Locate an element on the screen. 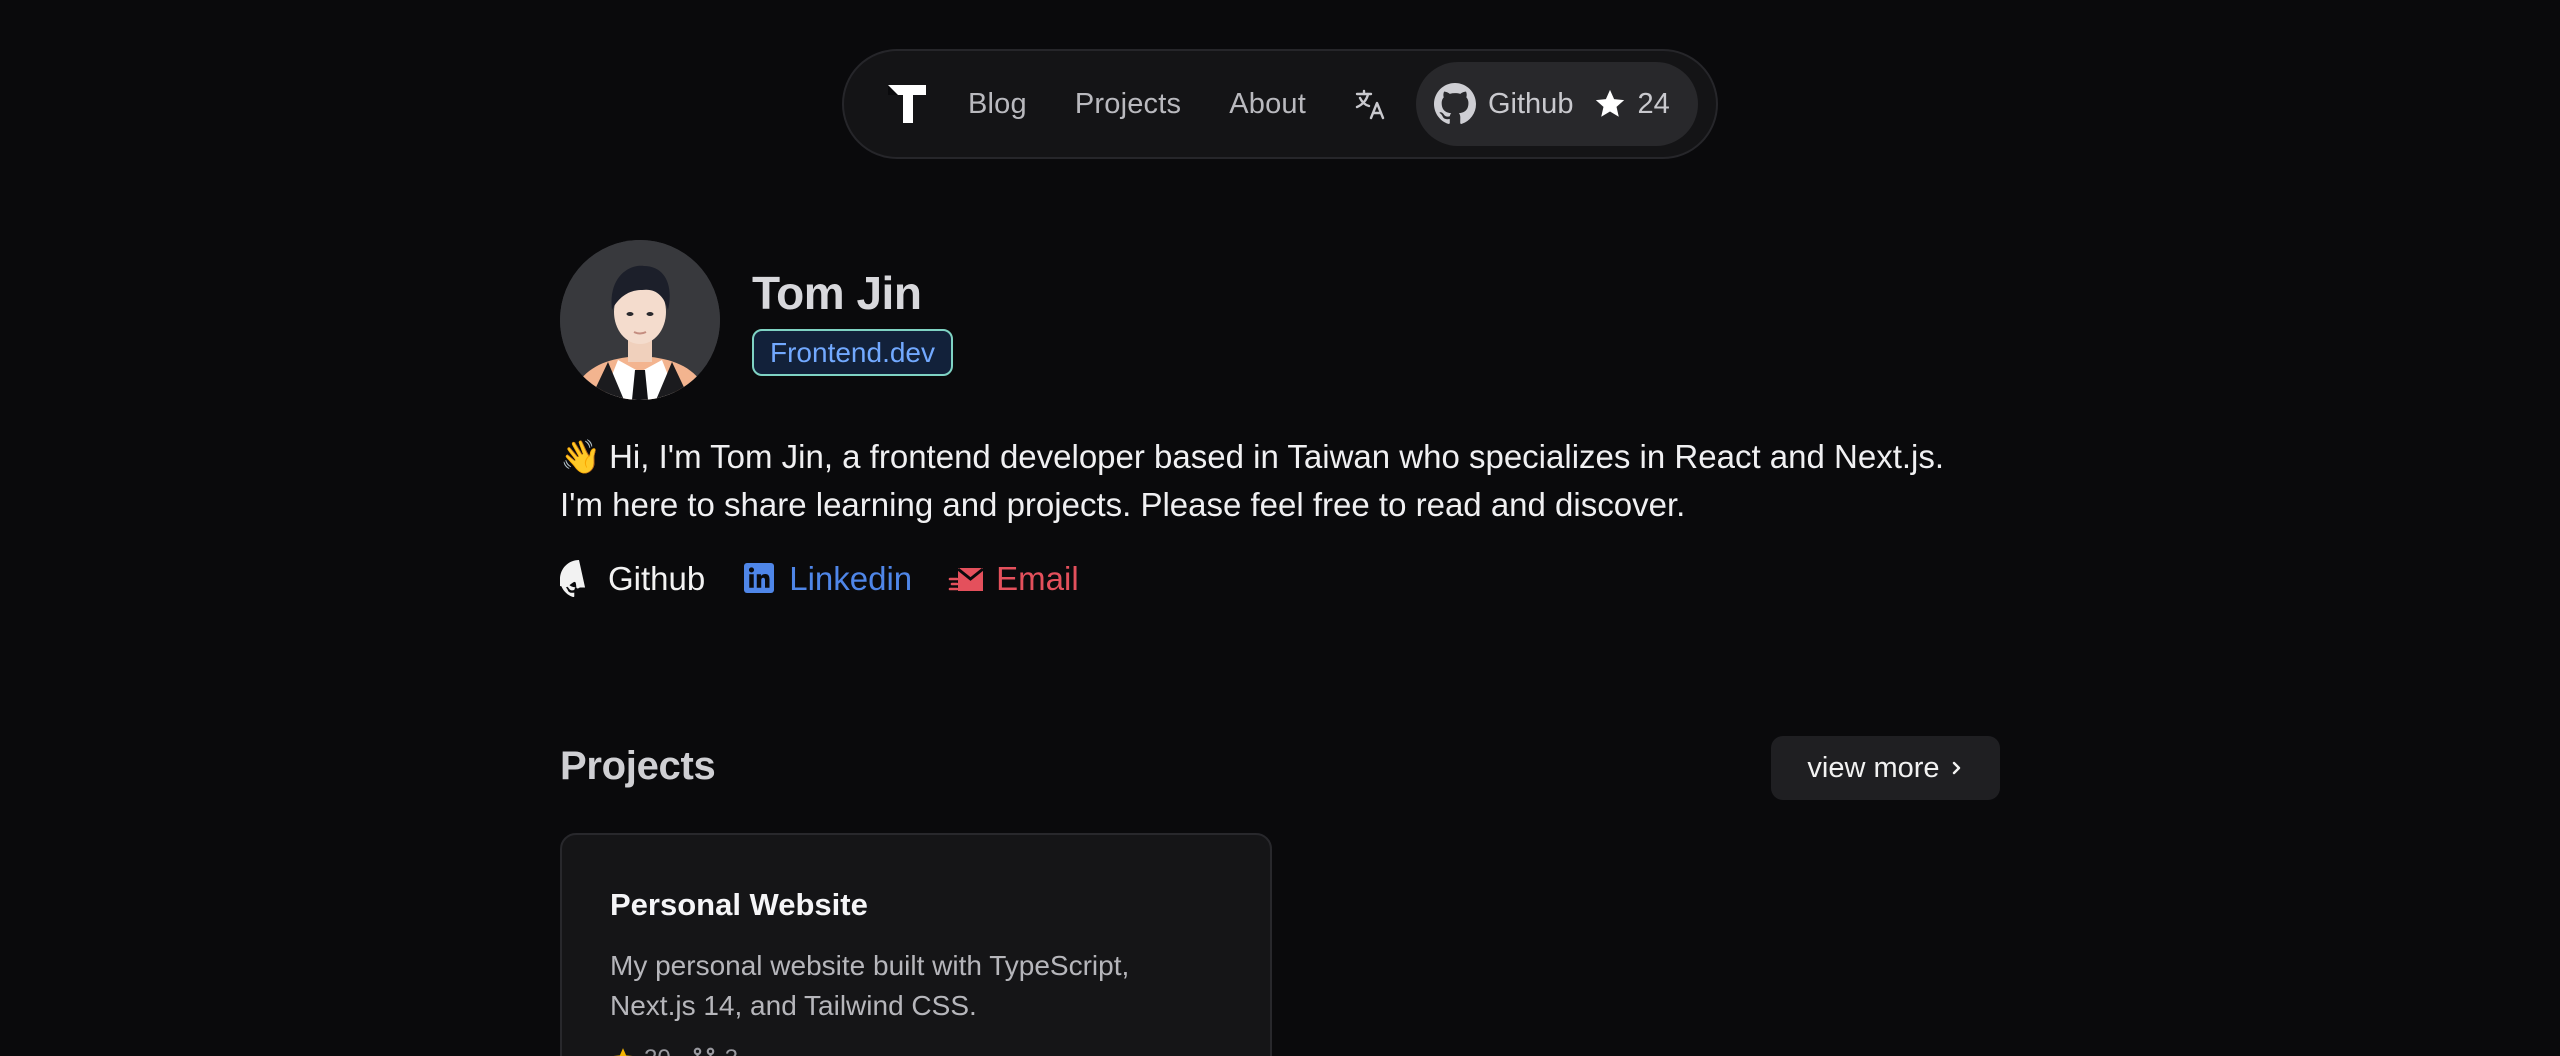 Image resolution: width=2560 pixels, height=1056 pixels. github-label: Github is located at coordinates (1531, 103).